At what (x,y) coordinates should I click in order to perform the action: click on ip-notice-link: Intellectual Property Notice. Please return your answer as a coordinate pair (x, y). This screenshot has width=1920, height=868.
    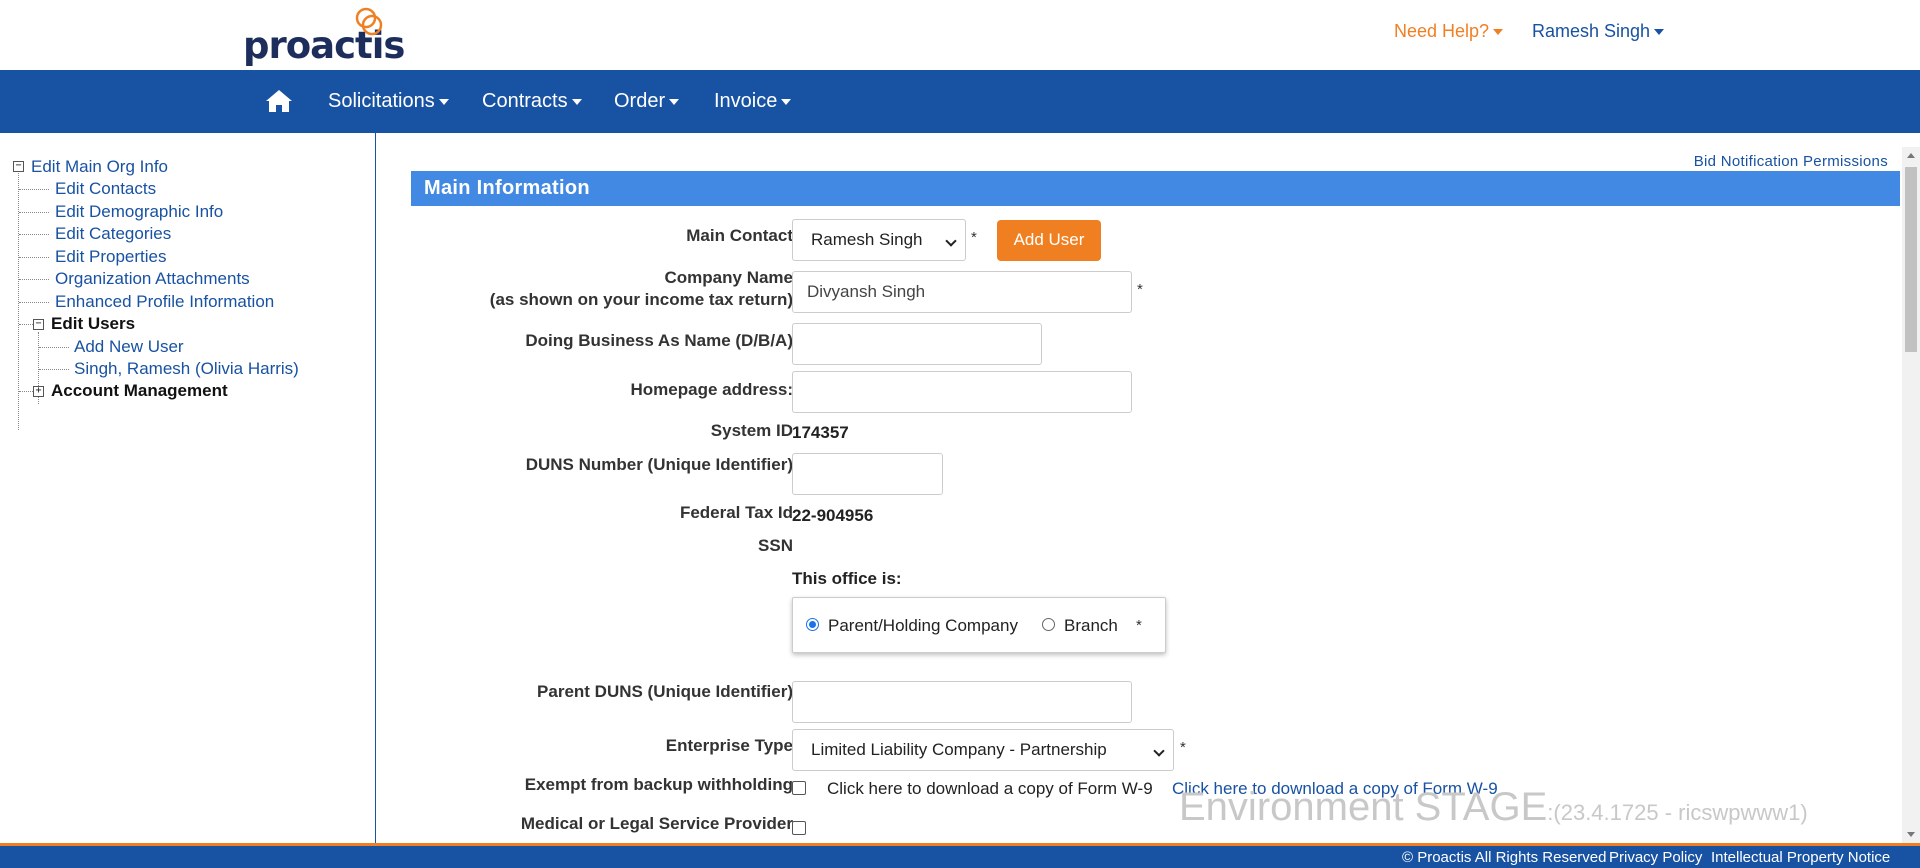
    Looking at the image, I should click on (1800, 857).